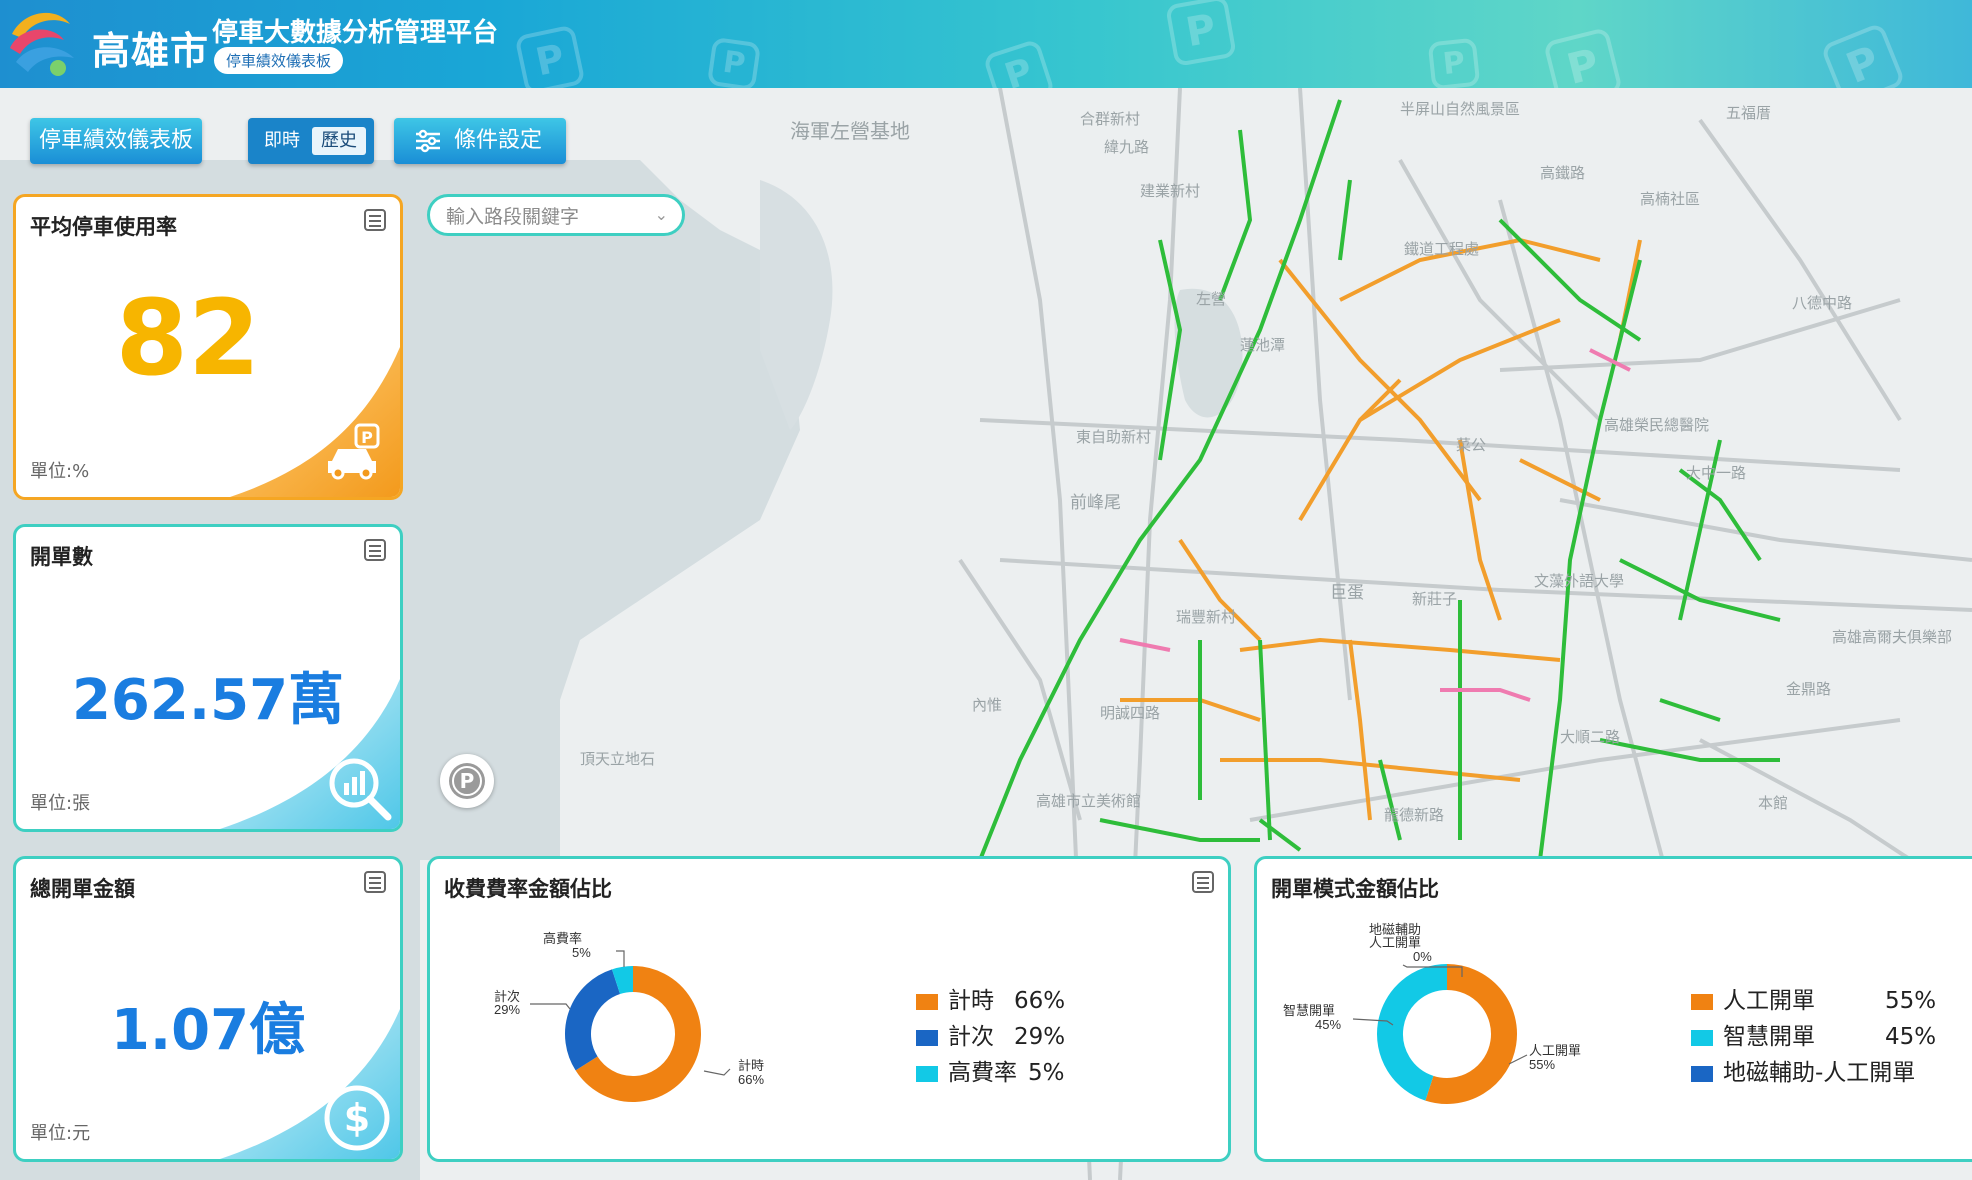  What do you see at coordinates (116, 141) in the screenshot?
I see `dashboard-button: 停車績效儀表板` at bounding box center [116, 141].